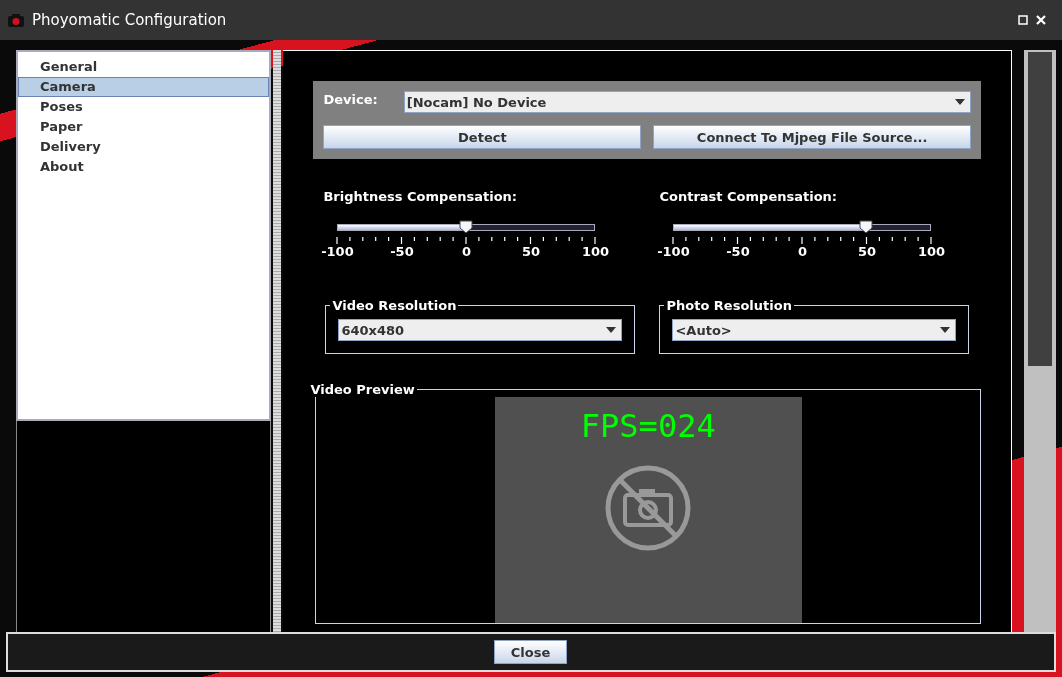  I want to click on resolution-dropdown: <Auto>, so click(814, 330).